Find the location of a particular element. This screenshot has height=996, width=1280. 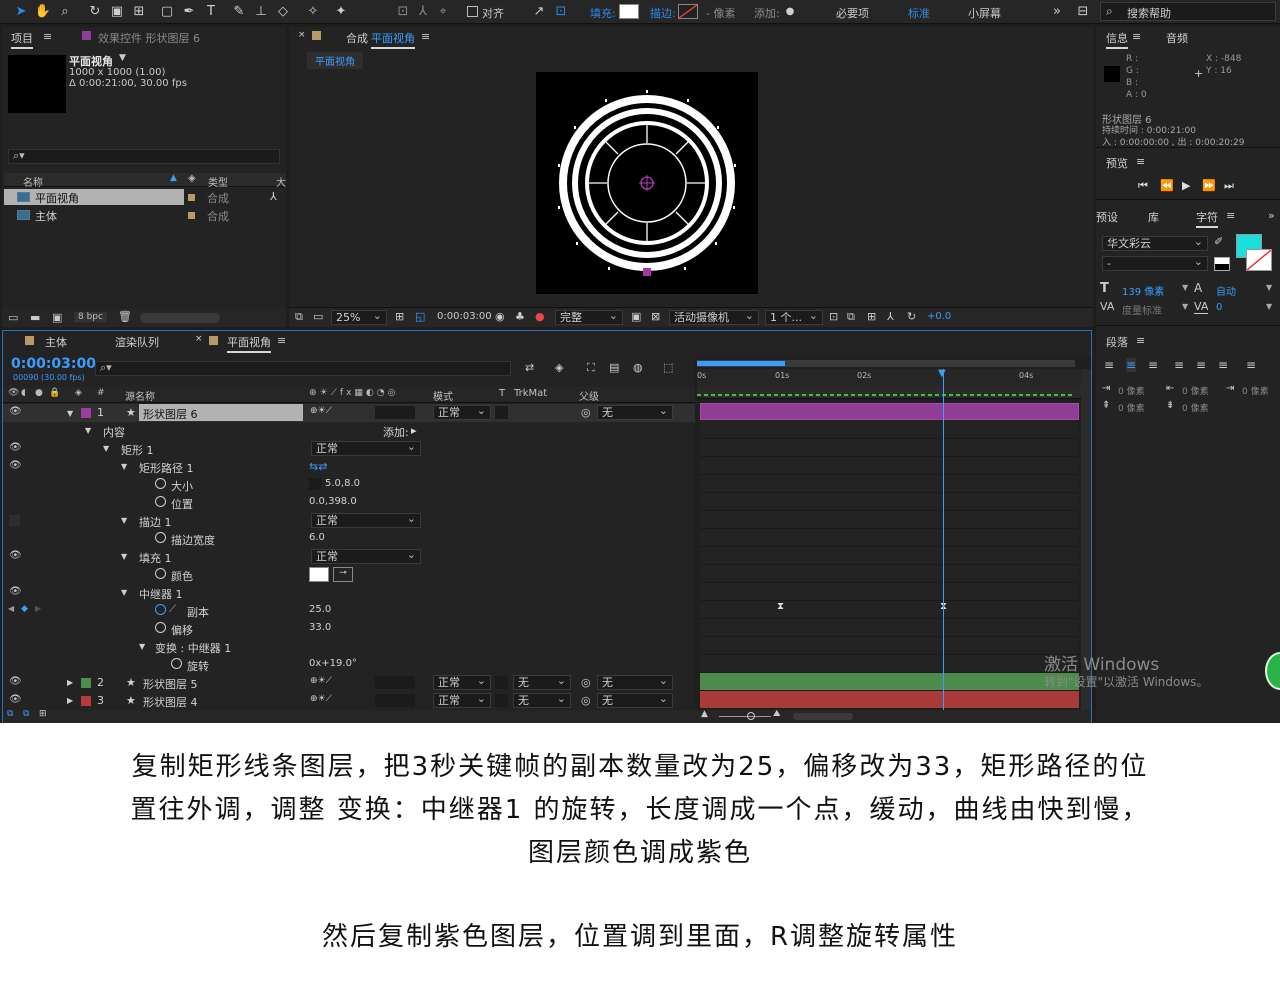

zoom-slider-thumb is located at coordinates (751, 716).